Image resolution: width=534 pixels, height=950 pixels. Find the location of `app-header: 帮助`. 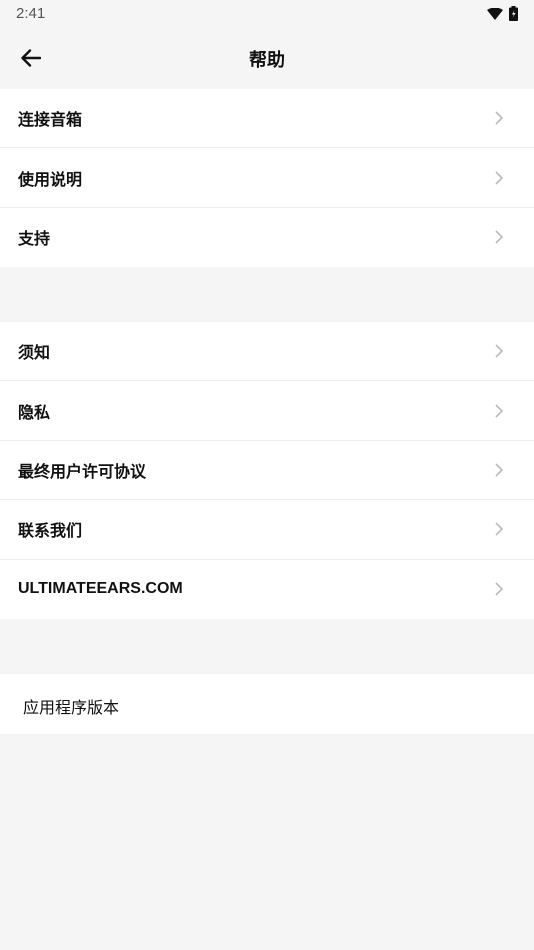

app-header: 帮助 is located at coordinates (267, 58).